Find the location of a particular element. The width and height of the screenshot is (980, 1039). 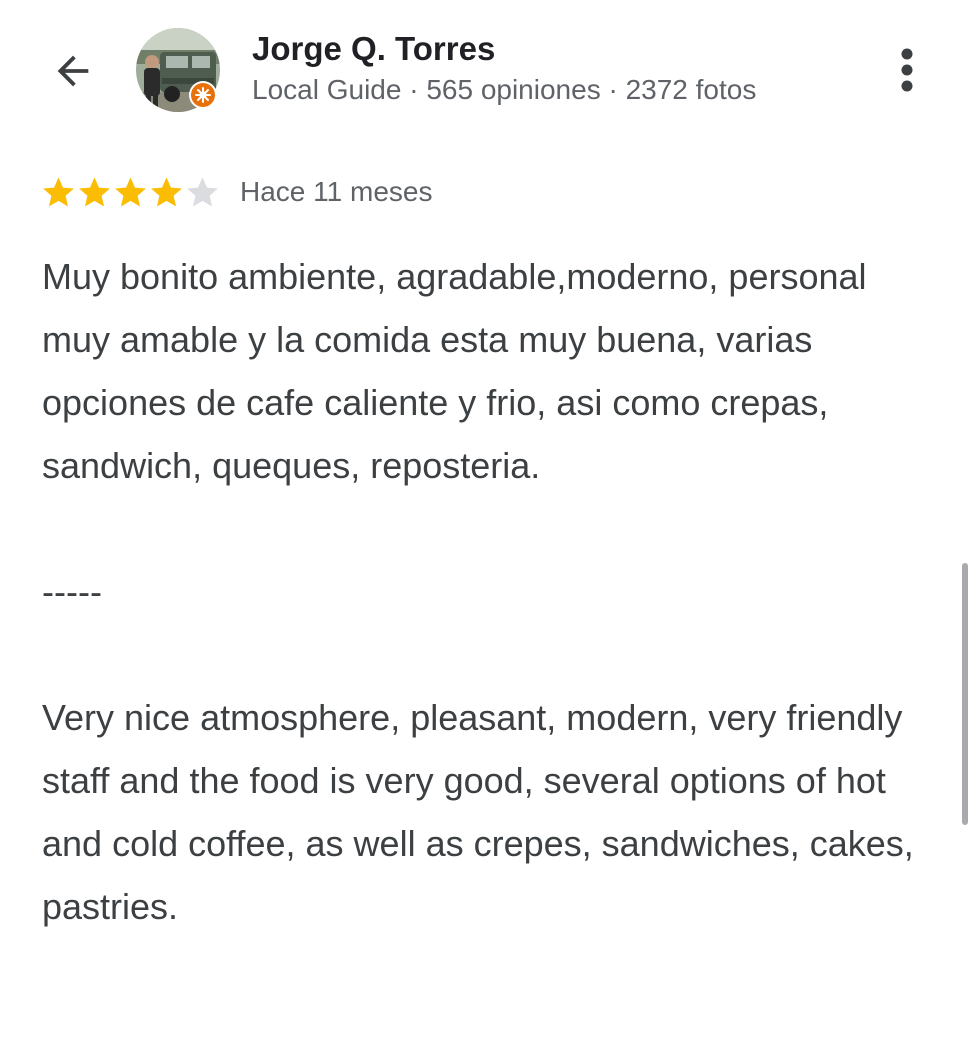

more-vert-icon is located at coordinates (907, 70).